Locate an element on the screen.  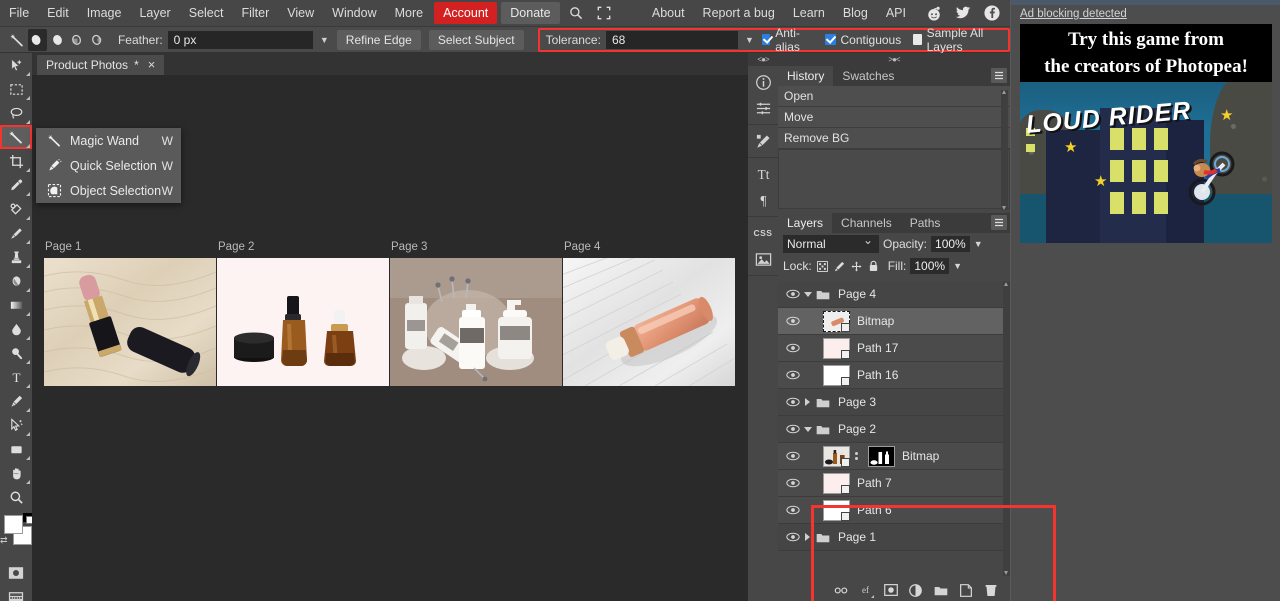
screen-mode-icon is located at coordinates (16, 593).